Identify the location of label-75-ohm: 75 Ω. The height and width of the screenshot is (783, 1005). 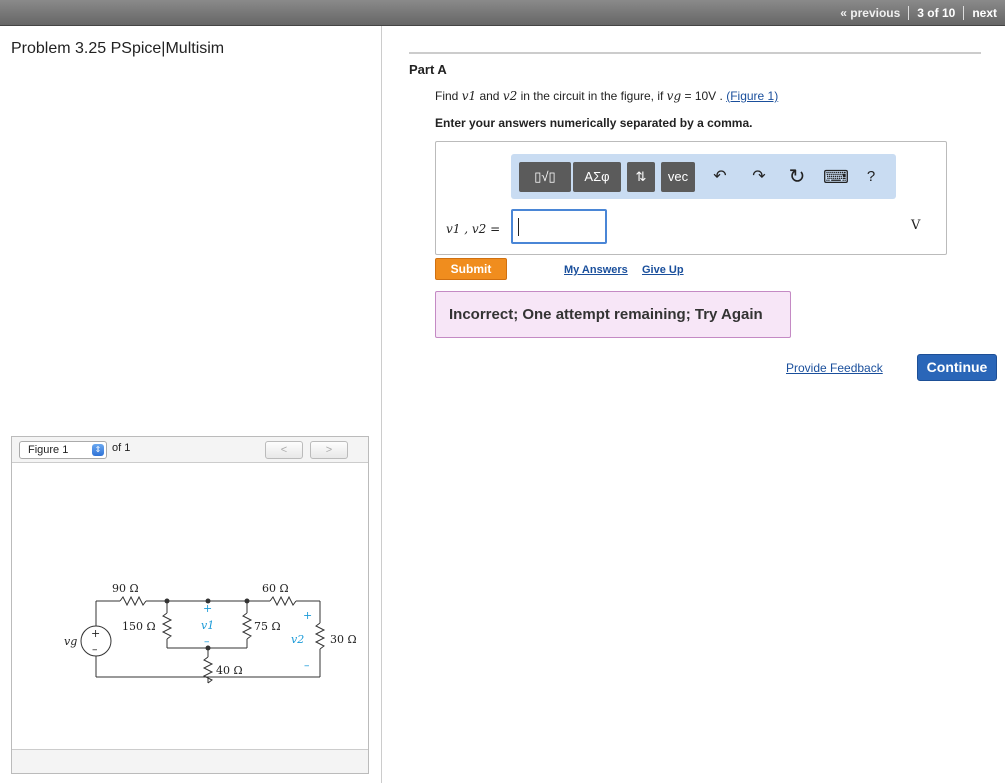
(267, 626).